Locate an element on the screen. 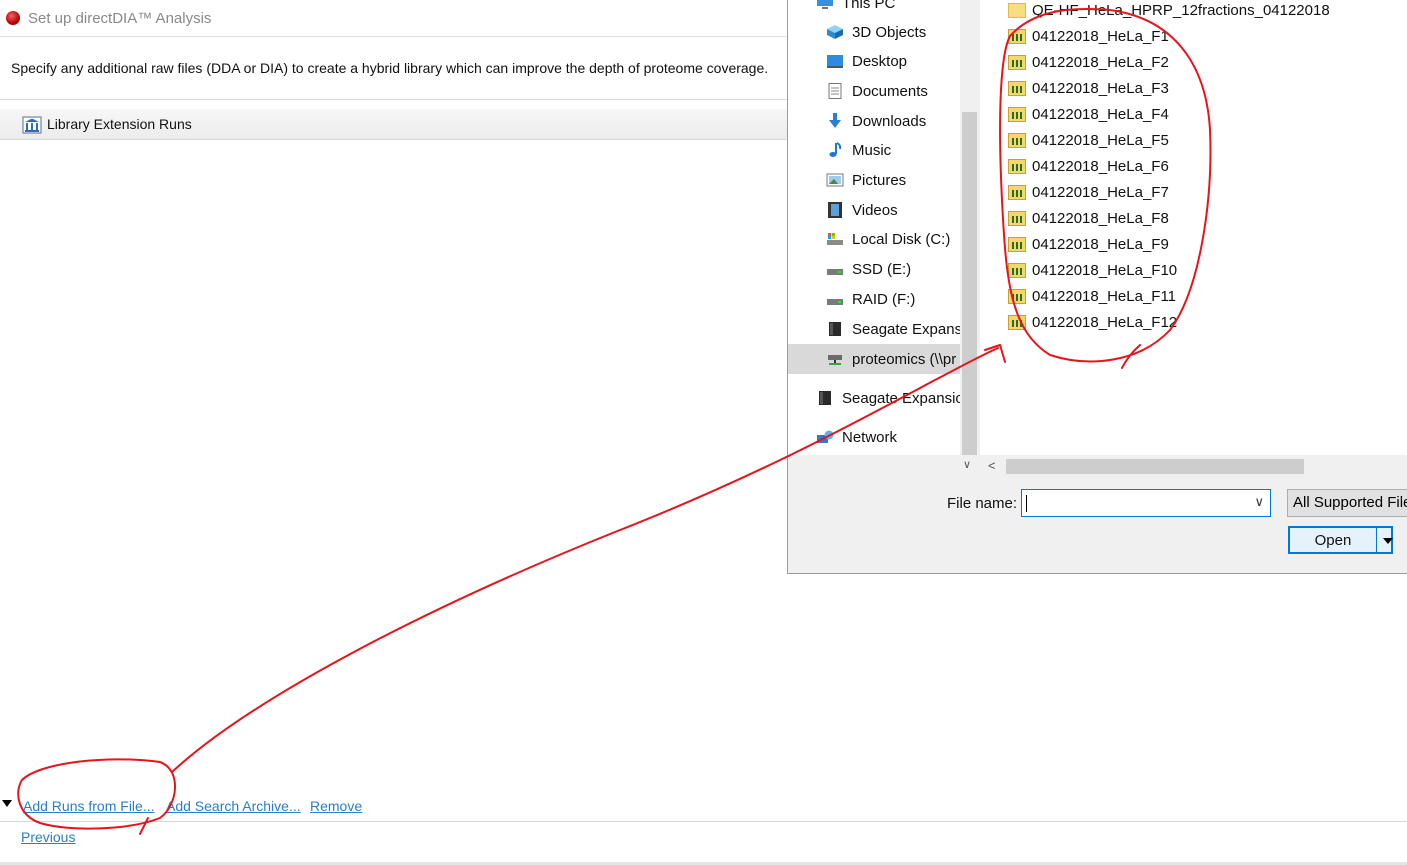 The image size is (1407, 865). file-item-label: 04122018_HeLa_F6 is located at coordinates (1100, 166).